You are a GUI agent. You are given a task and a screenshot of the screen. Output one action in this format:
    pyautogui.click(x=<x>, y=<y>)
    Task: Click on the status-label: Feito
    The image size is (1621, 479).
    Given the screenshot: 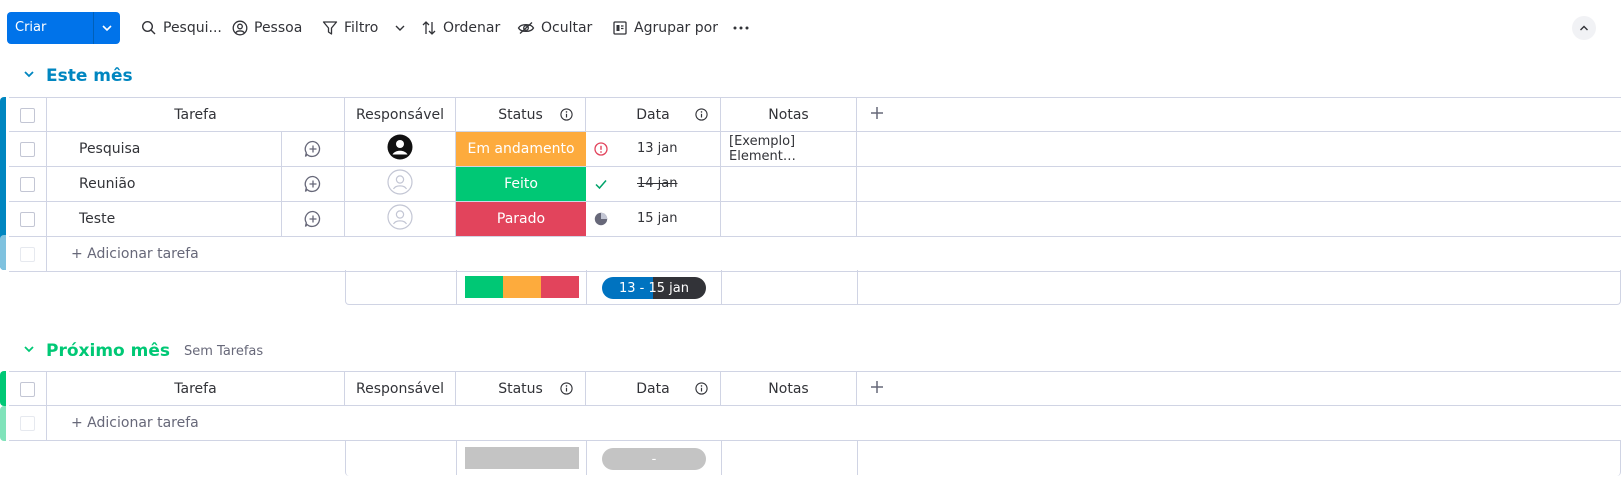 What is the action you would take?
    pyautogui.click(x=521, y=184)
    